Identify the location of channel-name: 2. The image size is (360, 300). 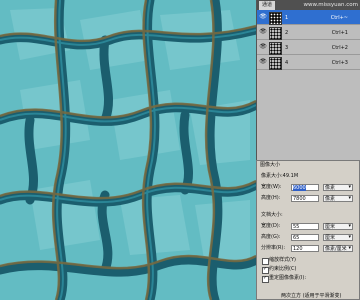
(287, 33).